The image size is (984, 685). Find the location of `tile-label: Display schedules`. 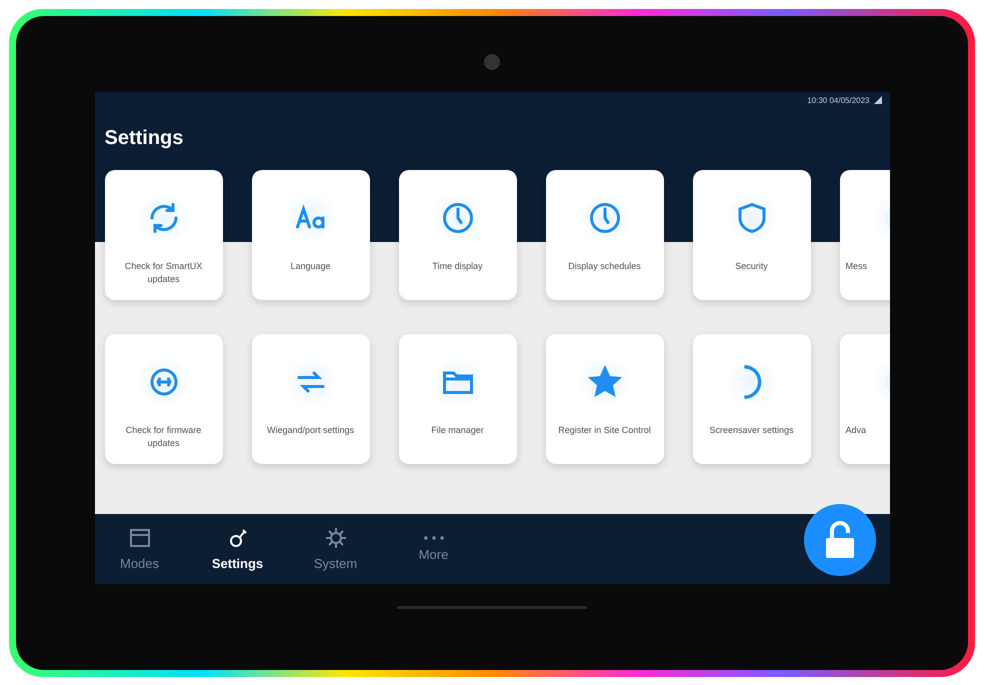

tile-label: Display schedules is located at coordinates (604, 266).